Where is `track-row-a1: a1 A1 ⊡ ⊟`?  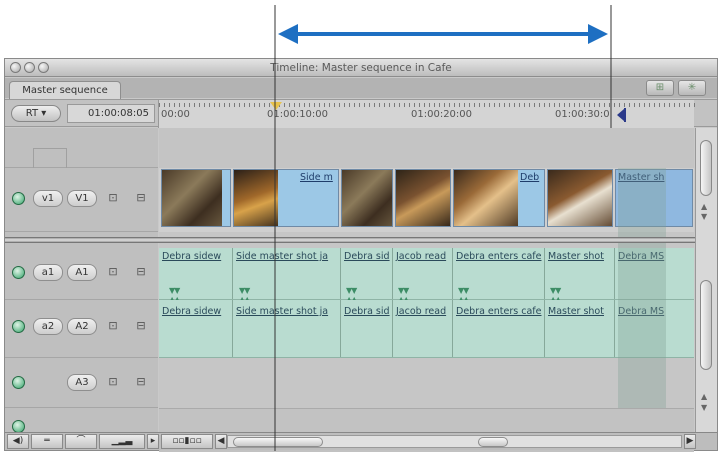
track-row-a1: a1 A1 ⊡ ⊟ is located at coordinates (81, 274).